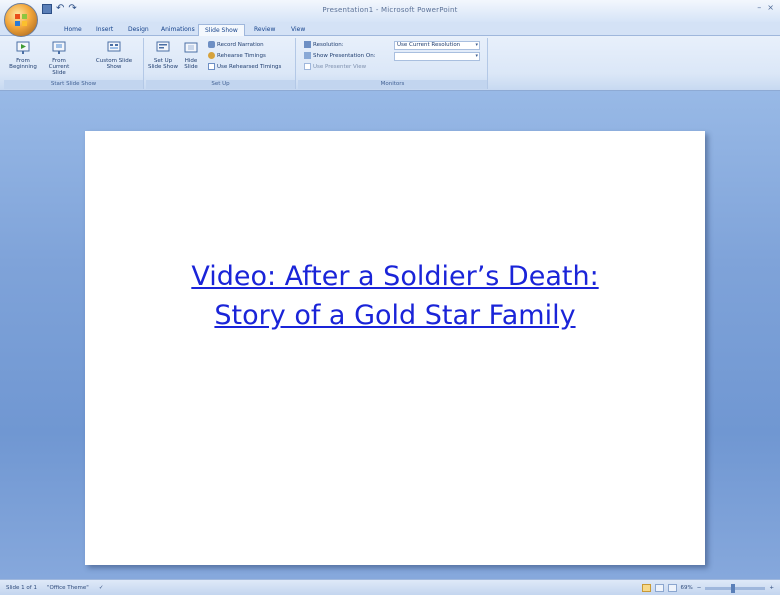 The height and width of the screenshot is (595, 780). I want to click on checkbox-checked-icon, so click(211, 66).